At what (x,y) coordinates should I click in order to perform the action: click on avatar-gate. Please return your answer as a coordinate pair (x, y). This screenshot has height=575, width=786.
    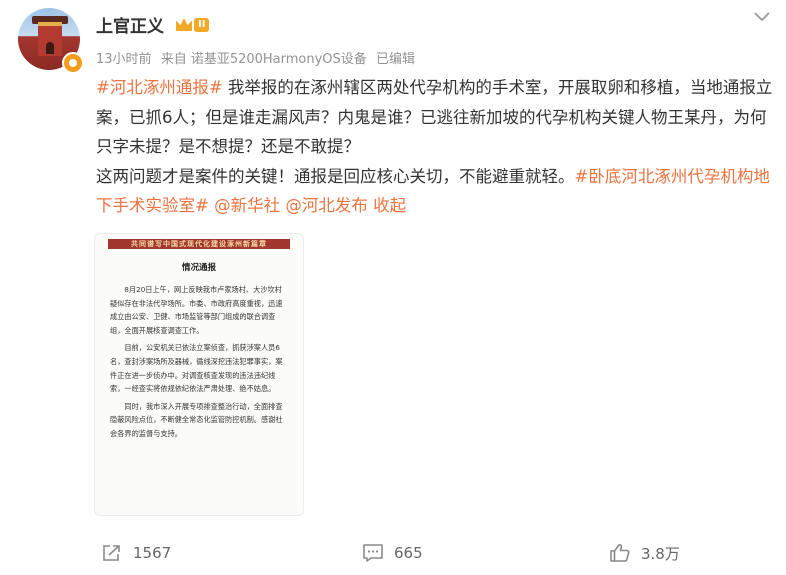
    Looking at the image, I should click on (50, 48).